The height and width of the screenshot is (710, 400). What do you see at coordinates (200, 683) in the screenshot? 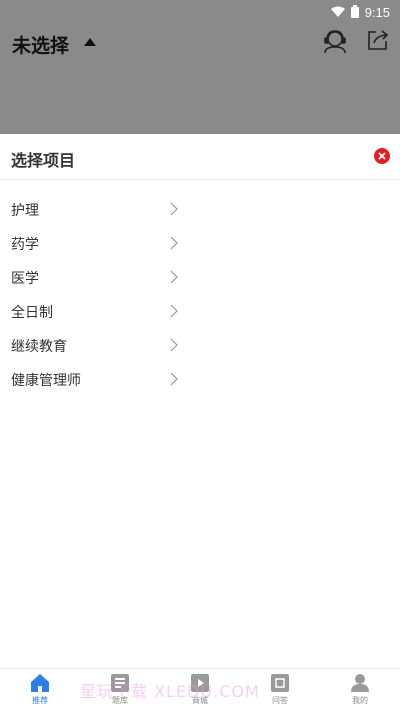
I see `video-icon` at bounding box center [200, 683].